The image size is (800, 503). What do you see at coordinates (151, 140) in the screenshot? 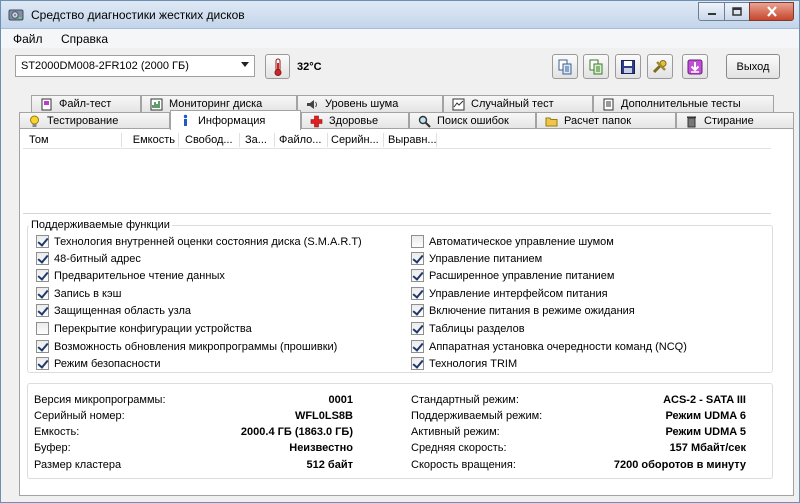
I see `column-capacity: Емкость` at bounding box center [151, 140].